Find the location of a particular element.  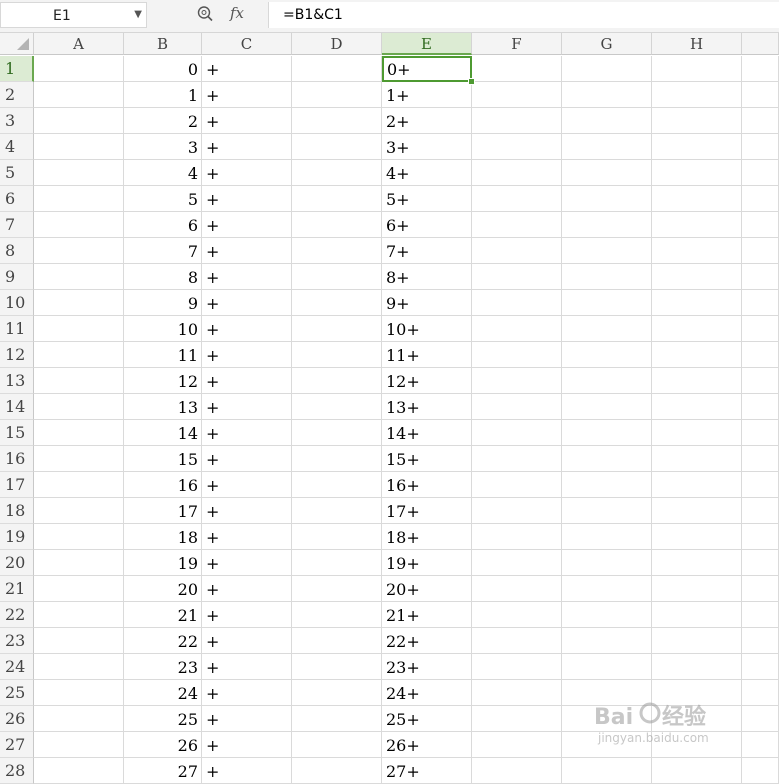

cell-b20: 19 is located at coordinates (163, 563).